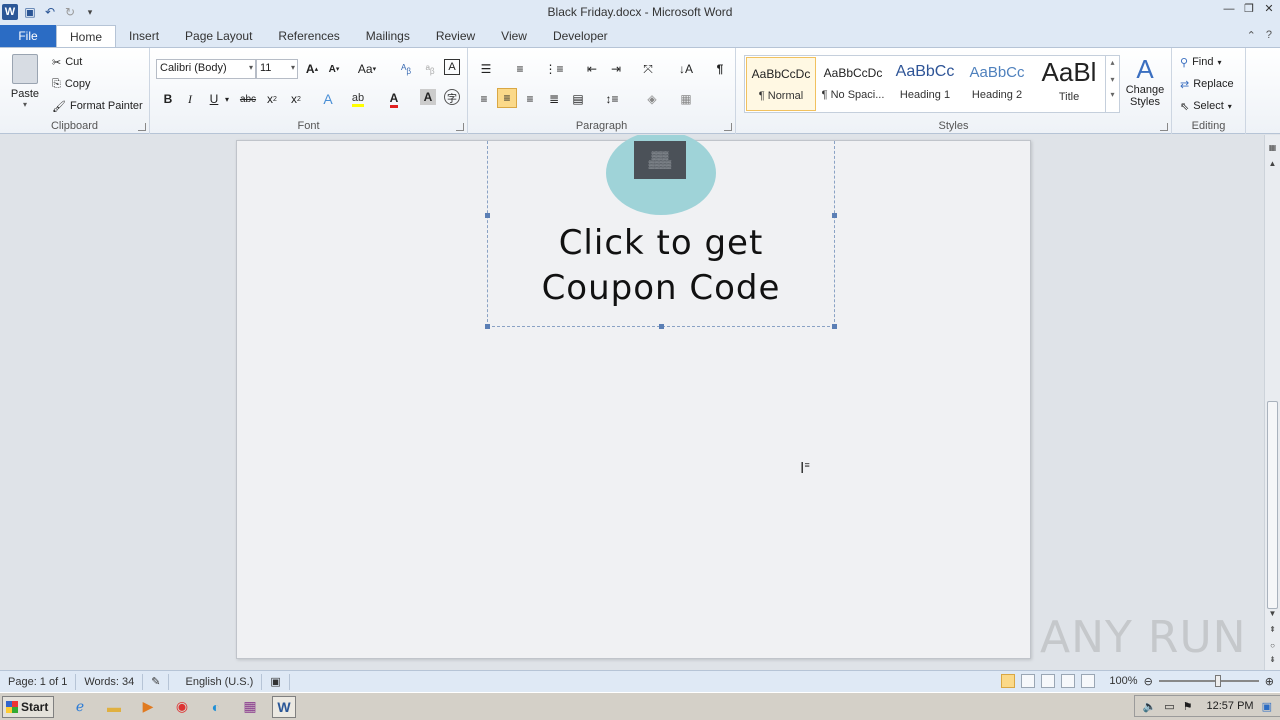 The height and width of the screenshot is (720, 1280). What do you see at coordinates (428, 97) in the screenshot?
I see `character-shading-icon: A` at bounding box center [428, 97].